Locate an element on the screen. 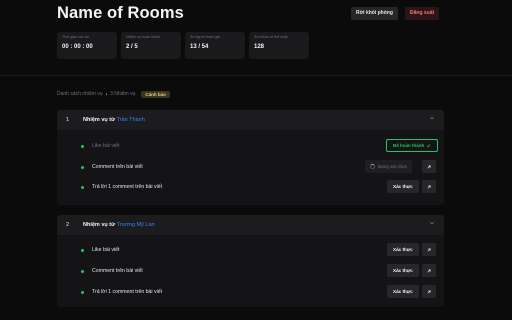  stat-label: Thời gian còn lại is located at coordinates (75, 37).